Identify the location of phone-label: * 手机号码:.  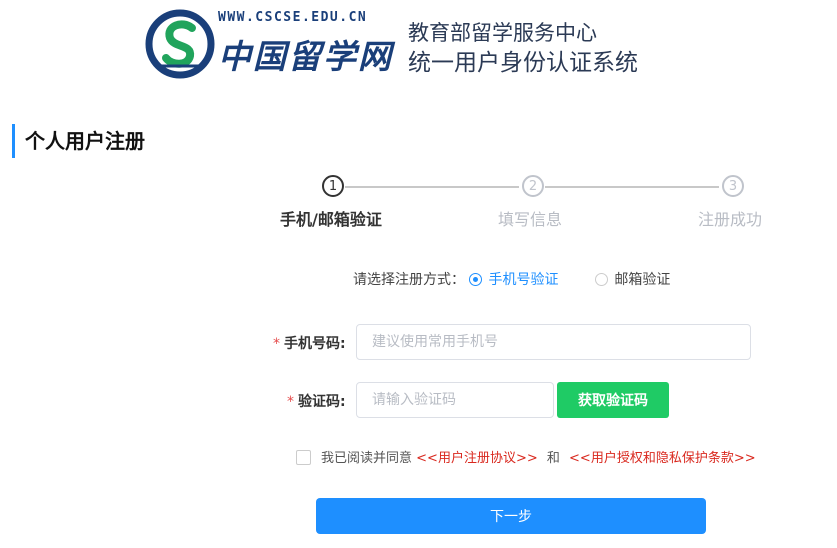
(309, 343).